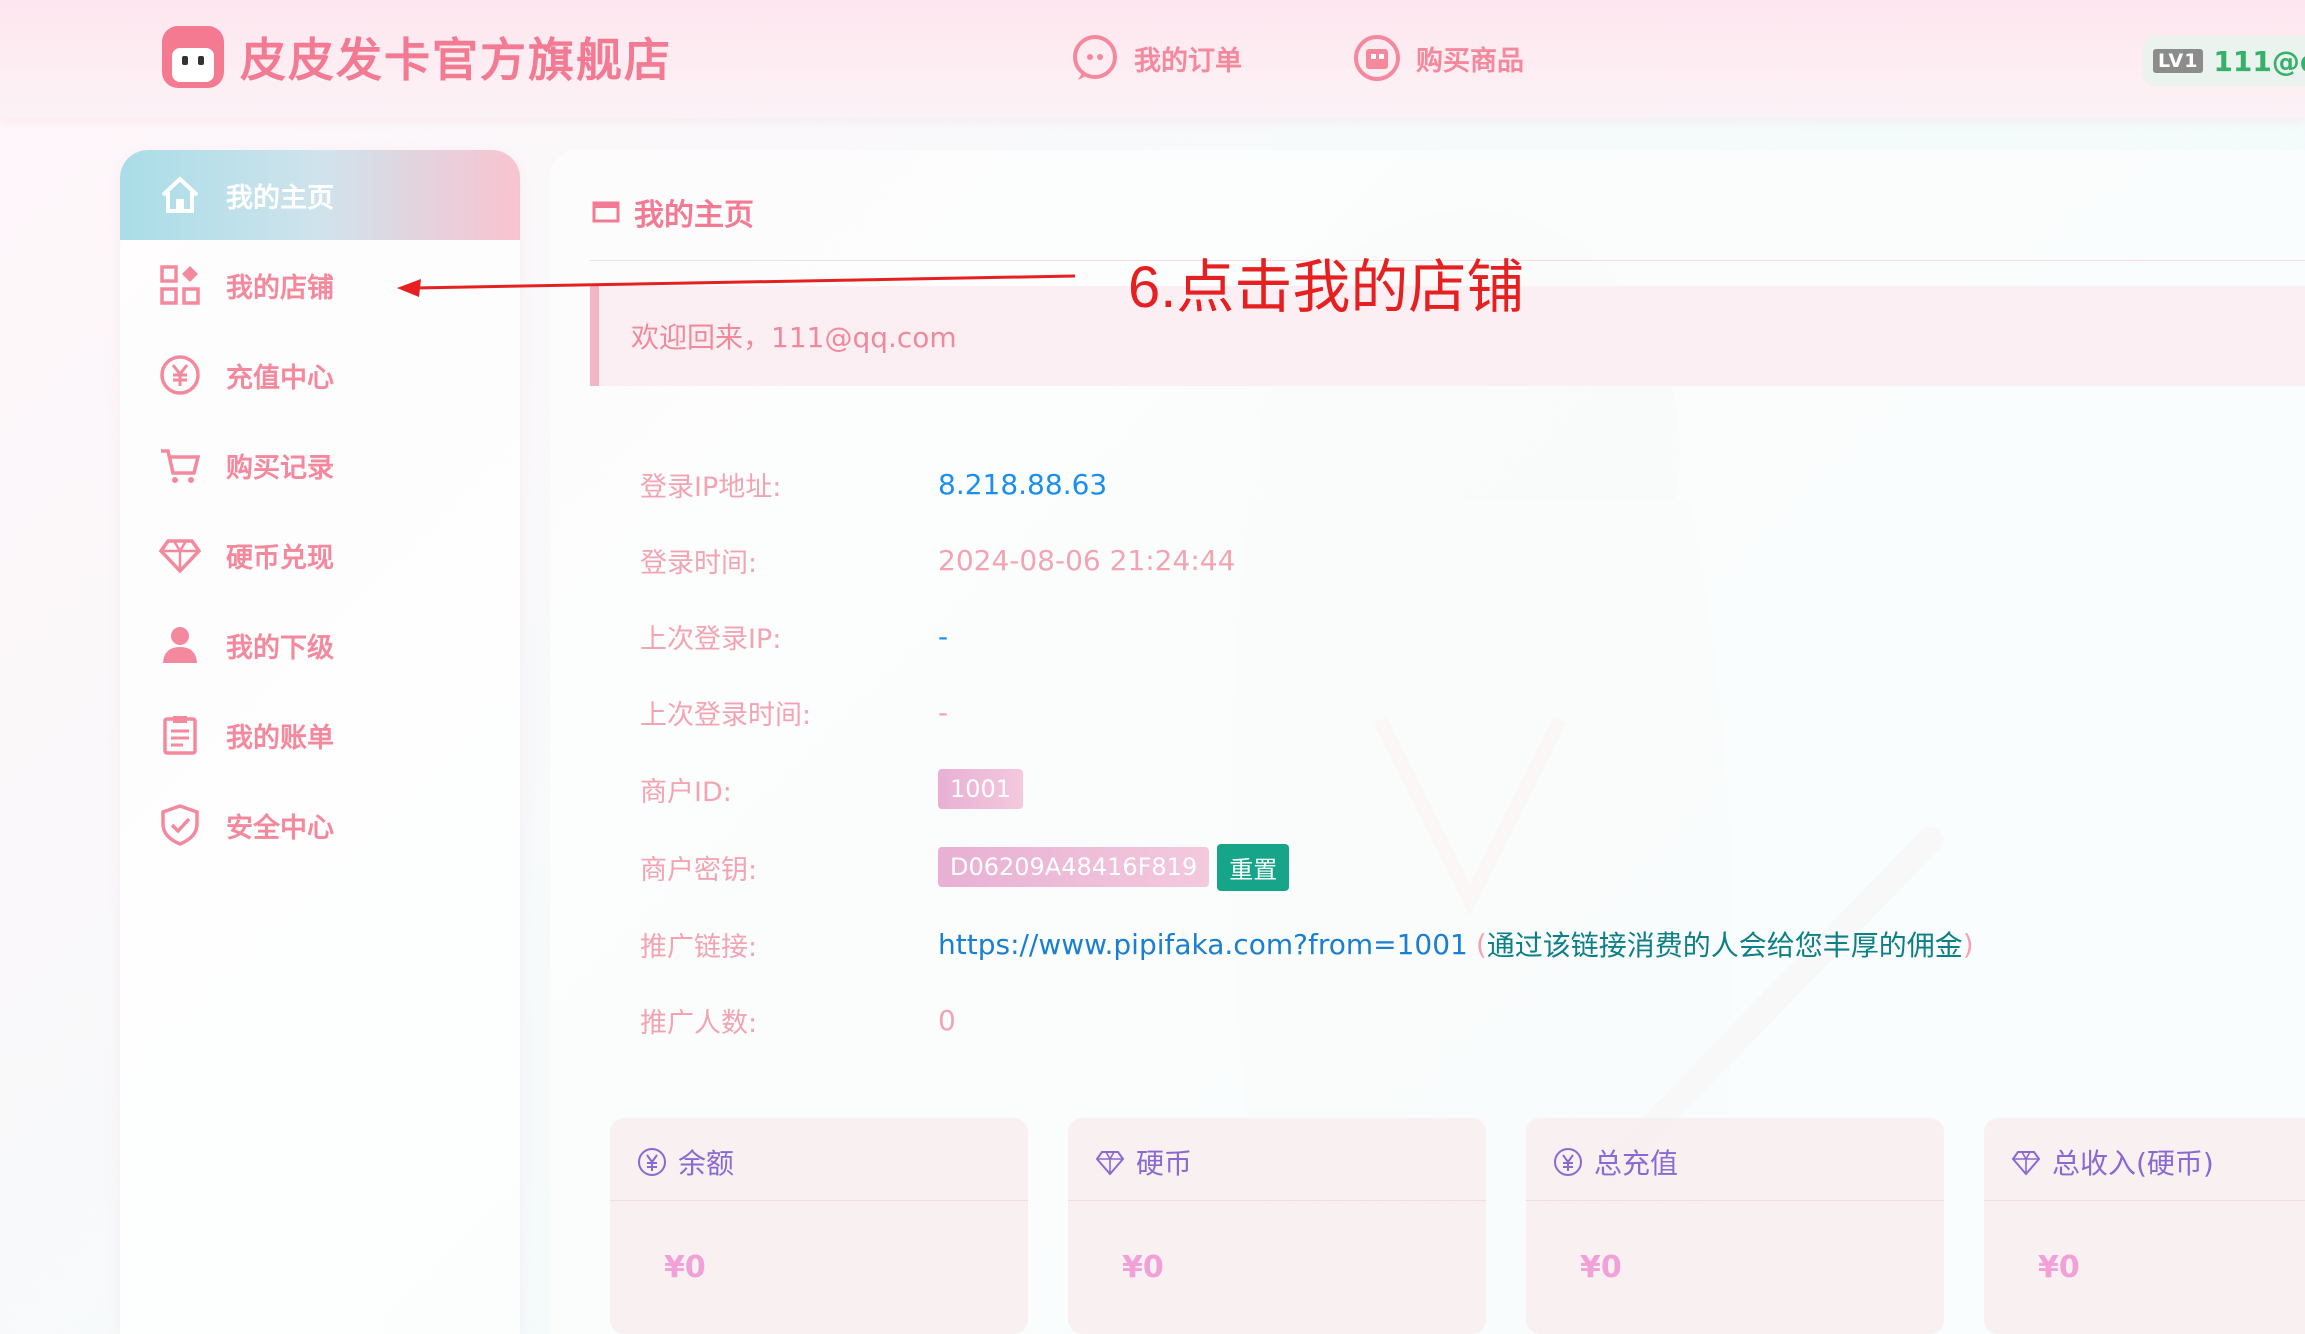  I want to click on sidebar-item-subordinates: 我的下级, so click(320, 645).